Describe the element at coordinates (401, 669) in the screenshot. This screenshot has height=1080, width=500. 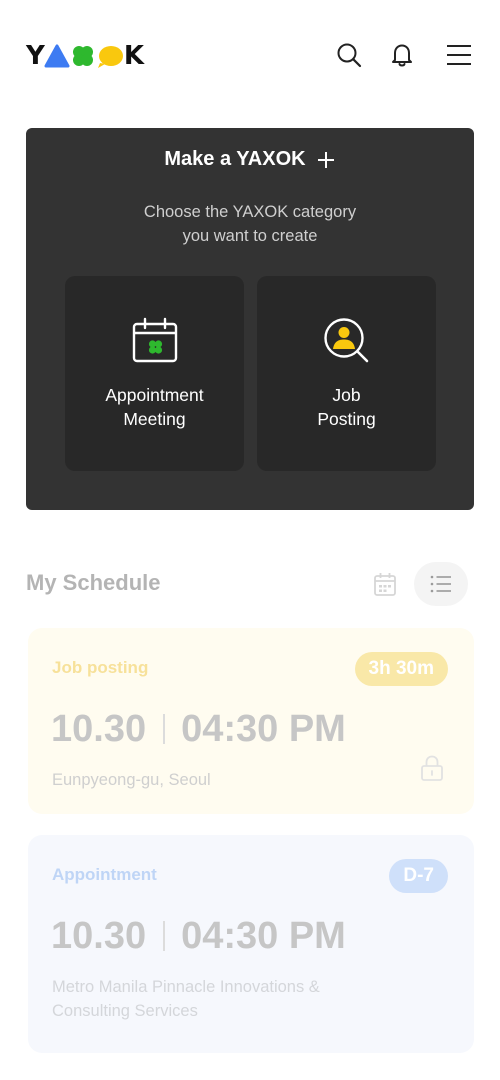
I see `time-remaining-badge: 3h 30m` at that location.